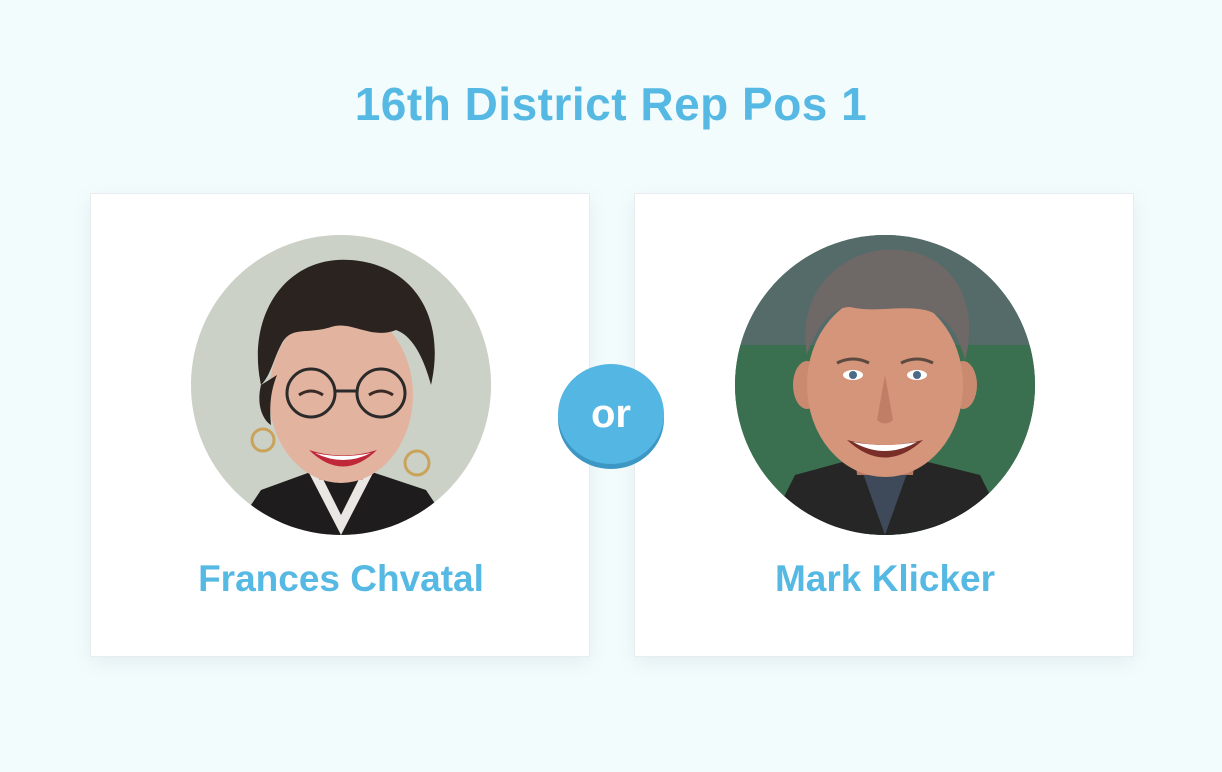  Describe the element at coordinates (885, 385) in the screenshot. I see `candidate-photo-mark-klicker` at that location.